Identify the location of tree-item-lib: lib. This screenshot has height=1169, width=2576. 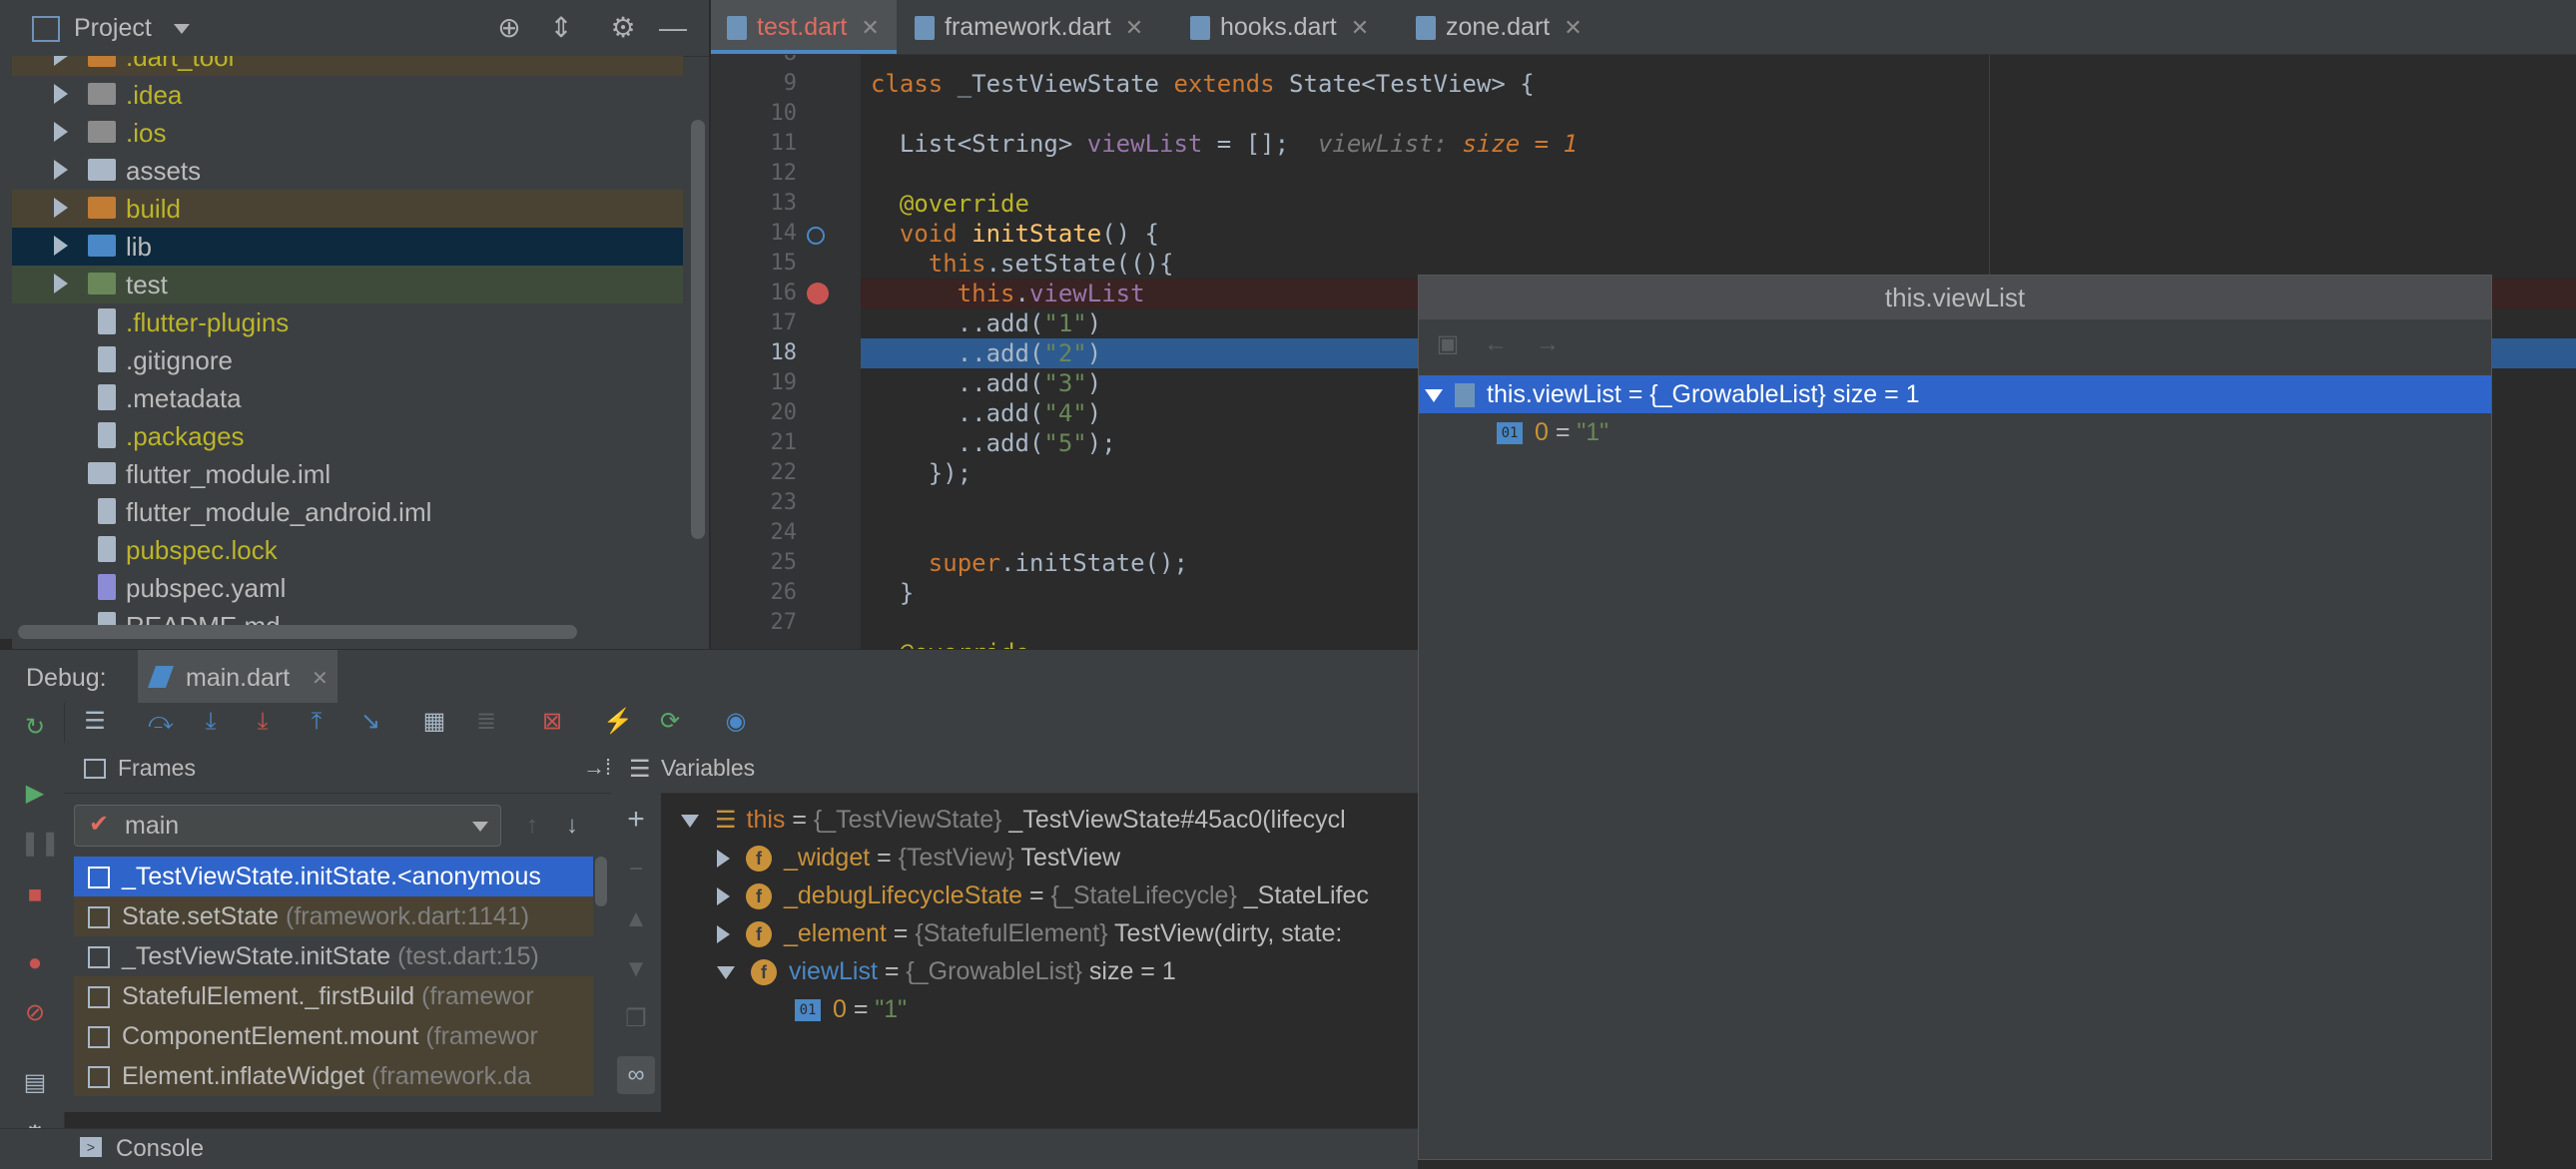
(347, 247).